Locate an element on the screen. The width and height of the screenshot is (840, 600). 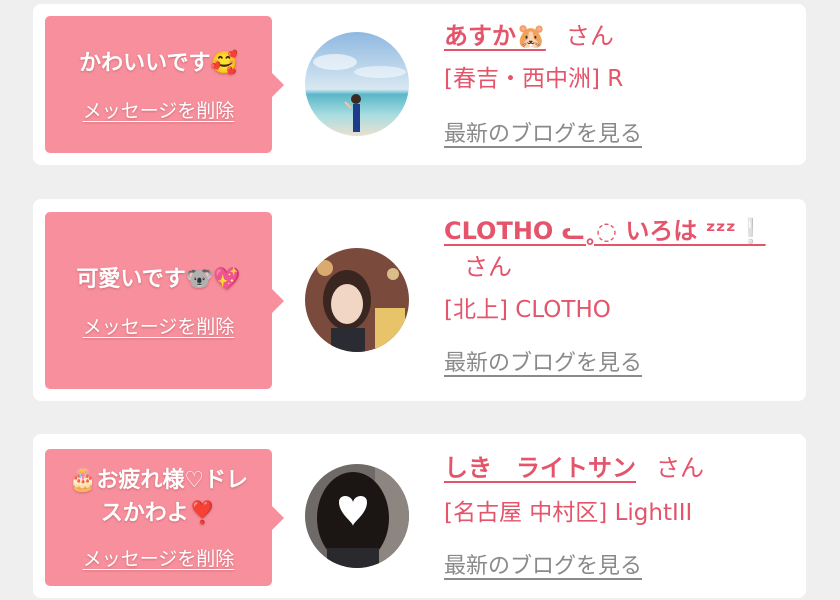
message-text: かわいいです🥰 is located at coordinates (158, 63).